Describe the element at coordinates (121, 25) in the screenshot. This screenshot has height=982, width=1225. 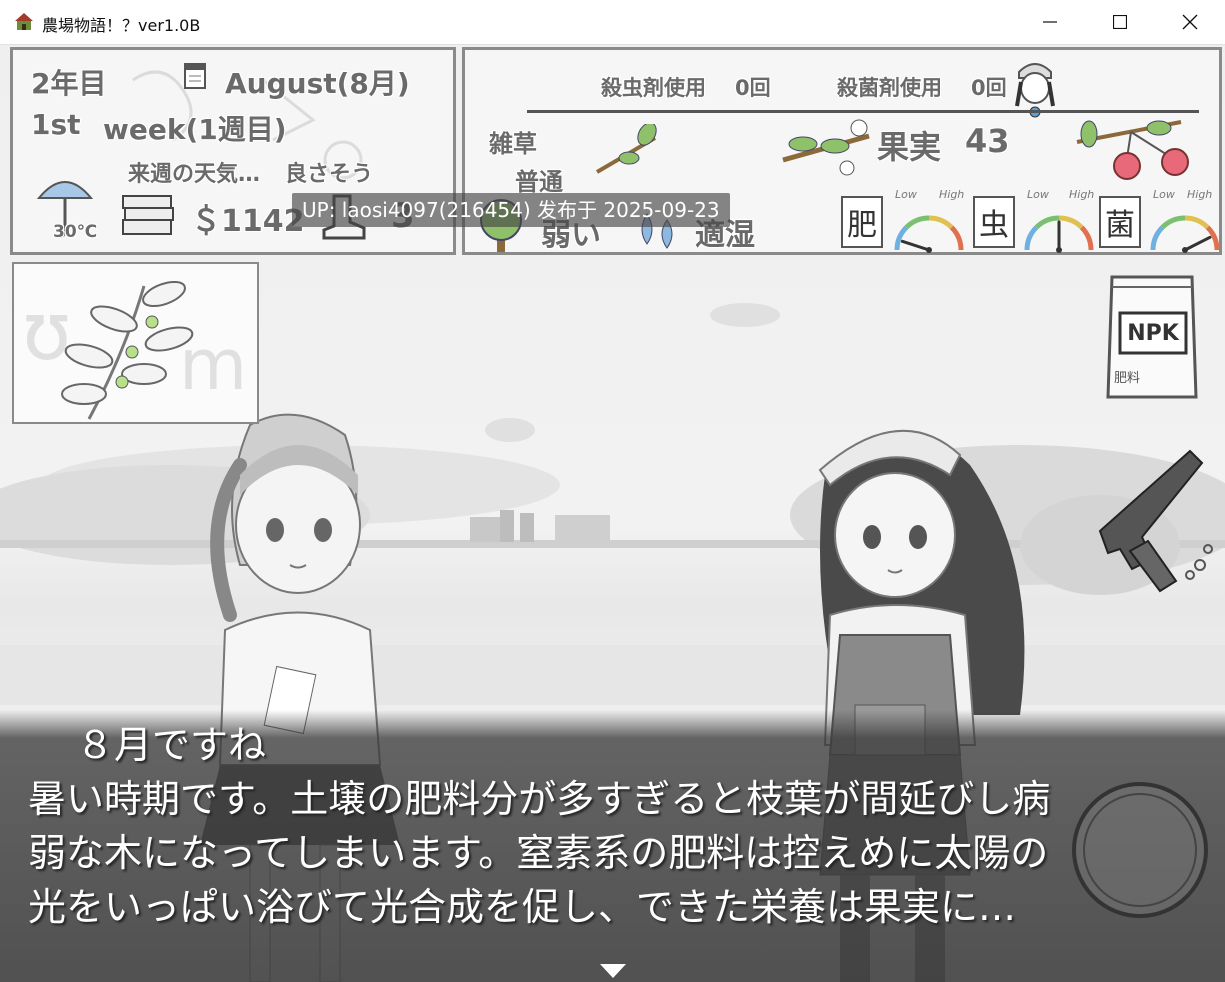
I see `window-title: 農場物語！？ver1.0B` at that location.